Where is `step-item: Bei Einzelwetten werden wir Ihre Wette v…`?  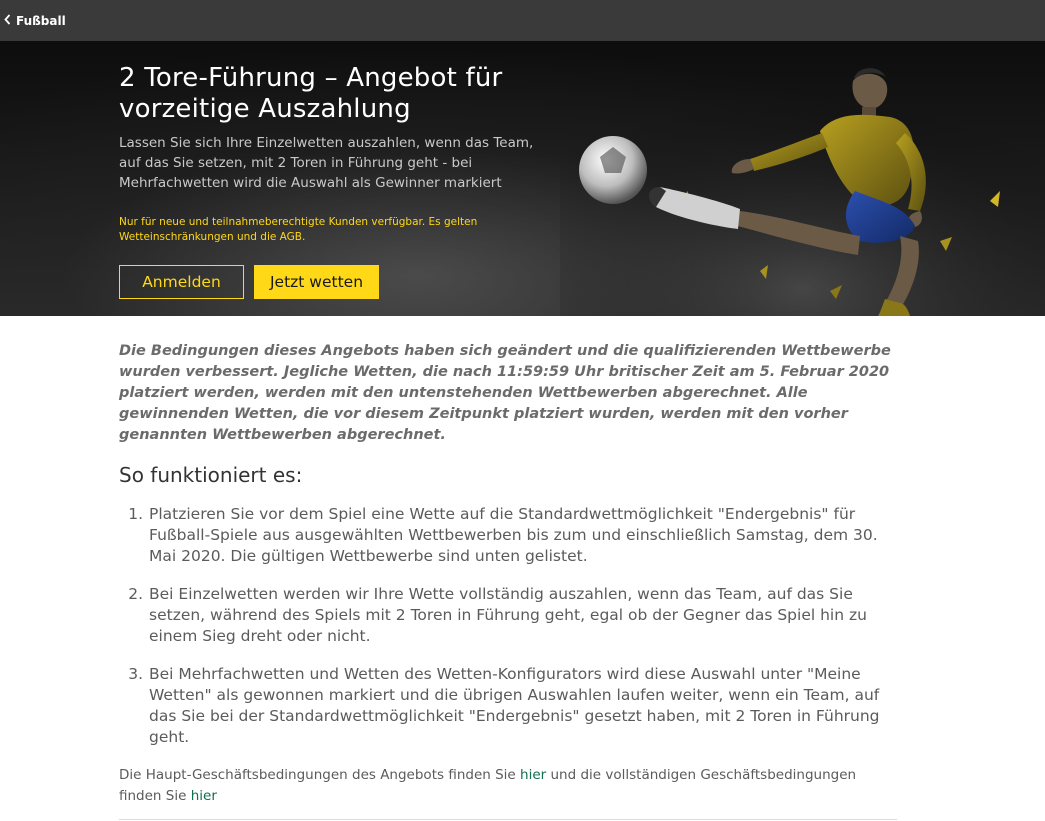
step-item: Bei Einzelwetten werden wir Ihre Wette v… is located at coordinates (523, 615).